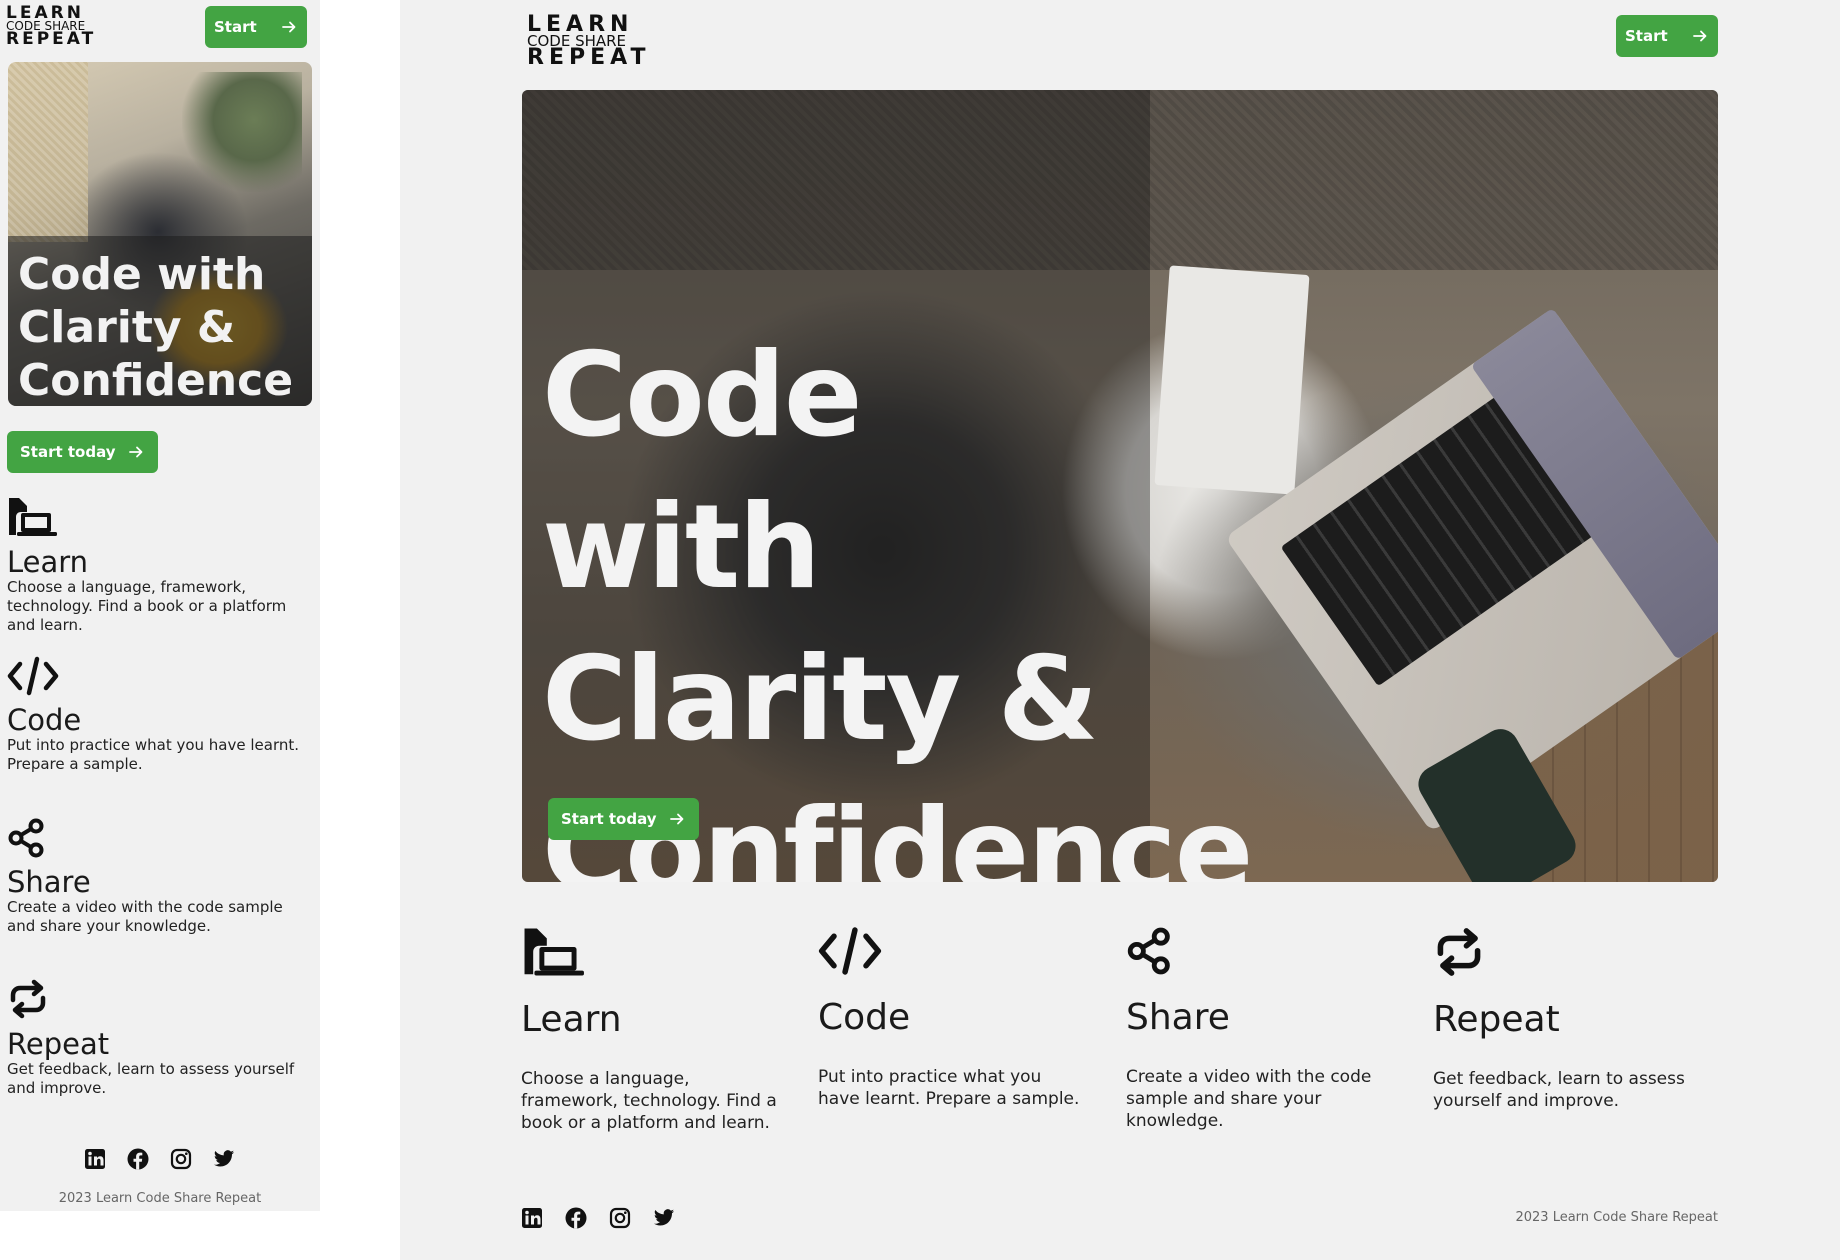  Describe the element at coordinates (160, 234) in the screenshot. I see `hero-image: Code with Clarity & Confidence` at that location.